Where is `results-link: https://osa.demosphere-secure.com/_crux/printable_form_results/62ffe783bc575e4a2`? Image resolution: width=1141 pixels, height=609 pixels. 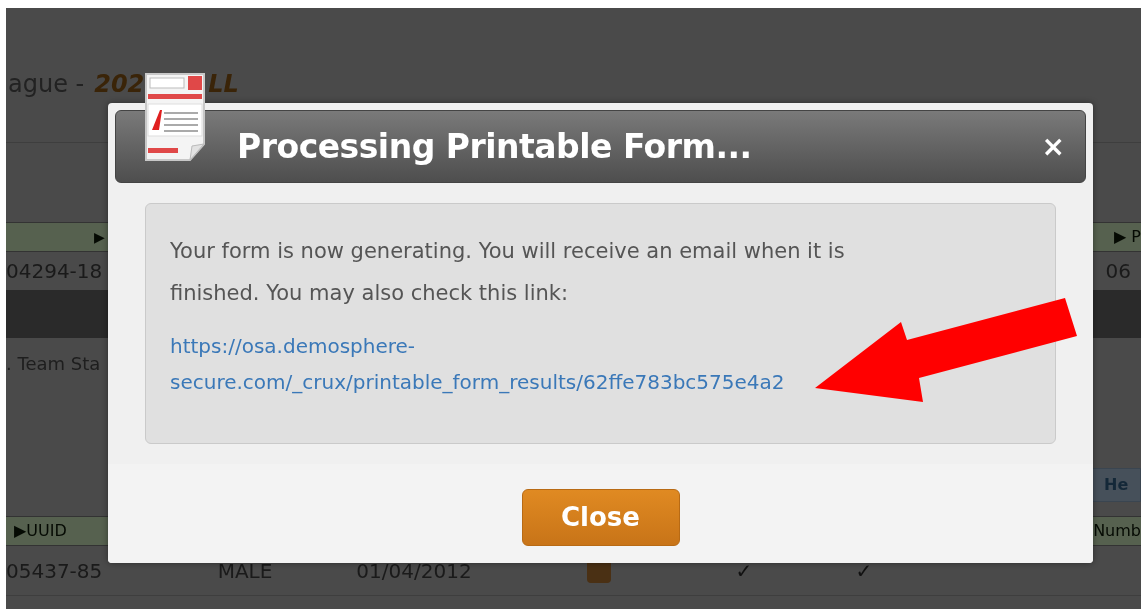
results-link: https://osa.demosphere-secure.com/_crux/printable_form_results/62ffe783bc575e4a2 is located at coordinates (481, 364).